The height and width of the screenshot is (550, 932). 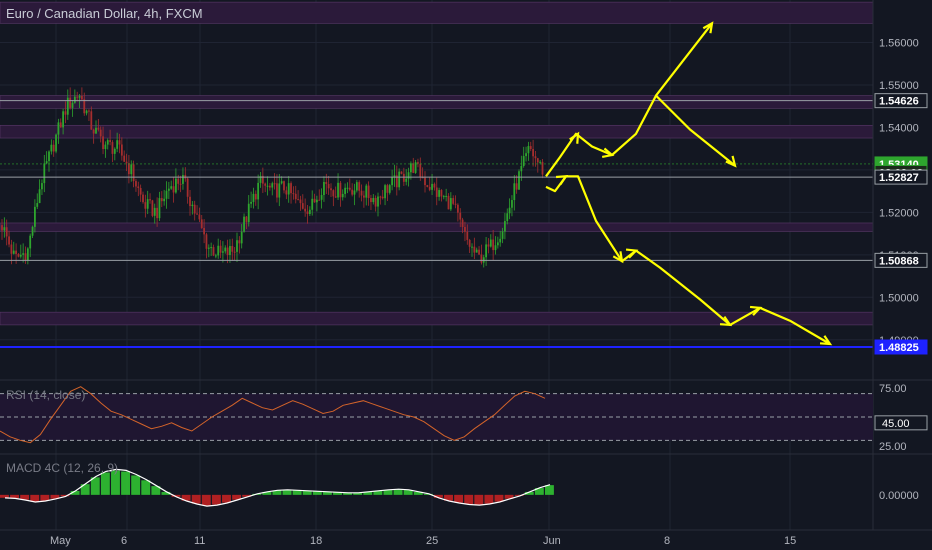 I want to click on macd-tick-label: 0.00000, so click(x=899, y=496).